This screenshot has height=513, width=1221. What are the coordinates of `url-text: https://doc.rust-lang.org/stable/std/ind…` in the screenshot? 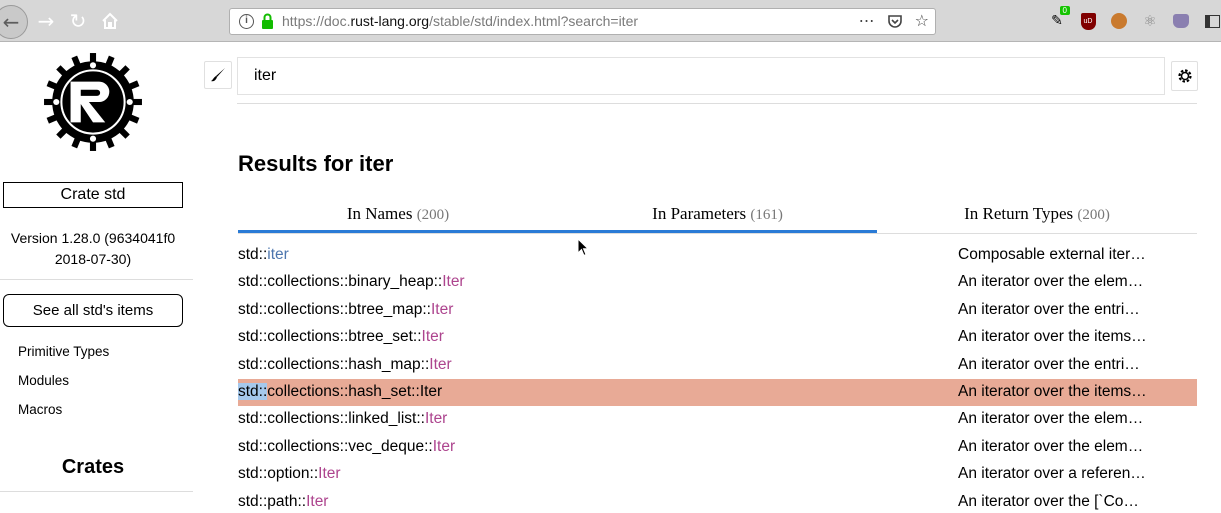 It's located at (460, 21).